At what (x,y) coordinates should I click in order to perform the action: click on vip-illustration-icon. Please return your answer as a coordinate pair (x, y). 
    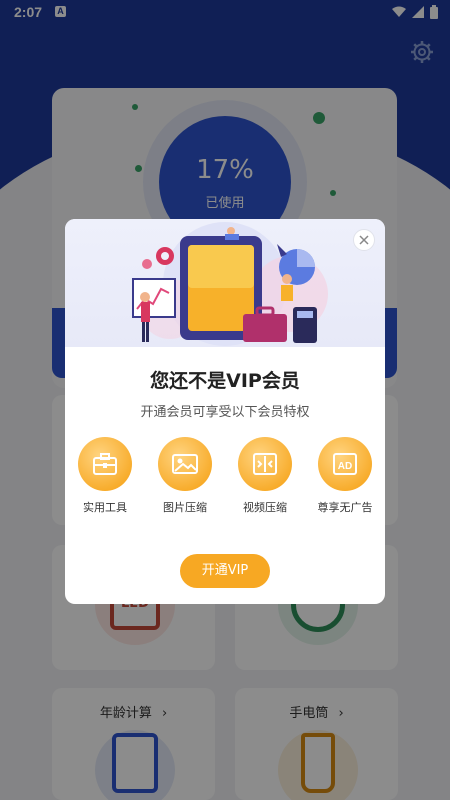
    Looking at the image, I should click on (230, 284).